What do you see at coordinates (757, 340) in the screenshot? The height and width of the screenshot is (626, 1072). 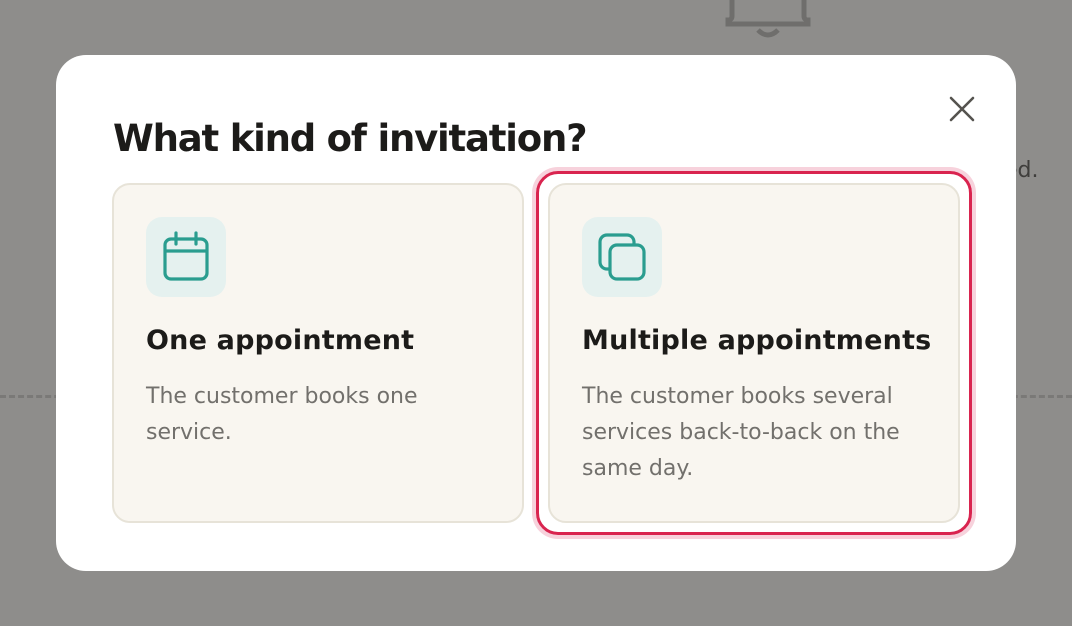 I see `option-title: Multiple appointments` at bounding box center [757, 340].